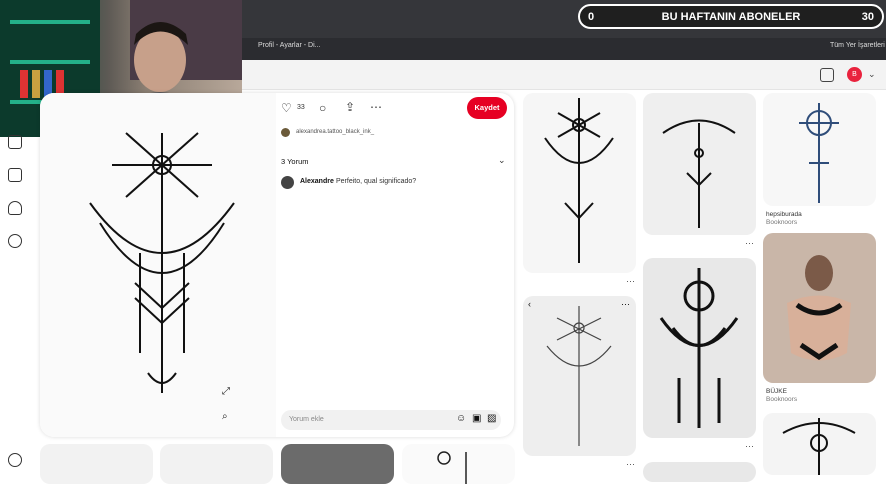 The image size is (886, 484). What do you see at coordinates (15, 175) in the screenshot?
I see `create-icon` at bounding box center [15, 175].